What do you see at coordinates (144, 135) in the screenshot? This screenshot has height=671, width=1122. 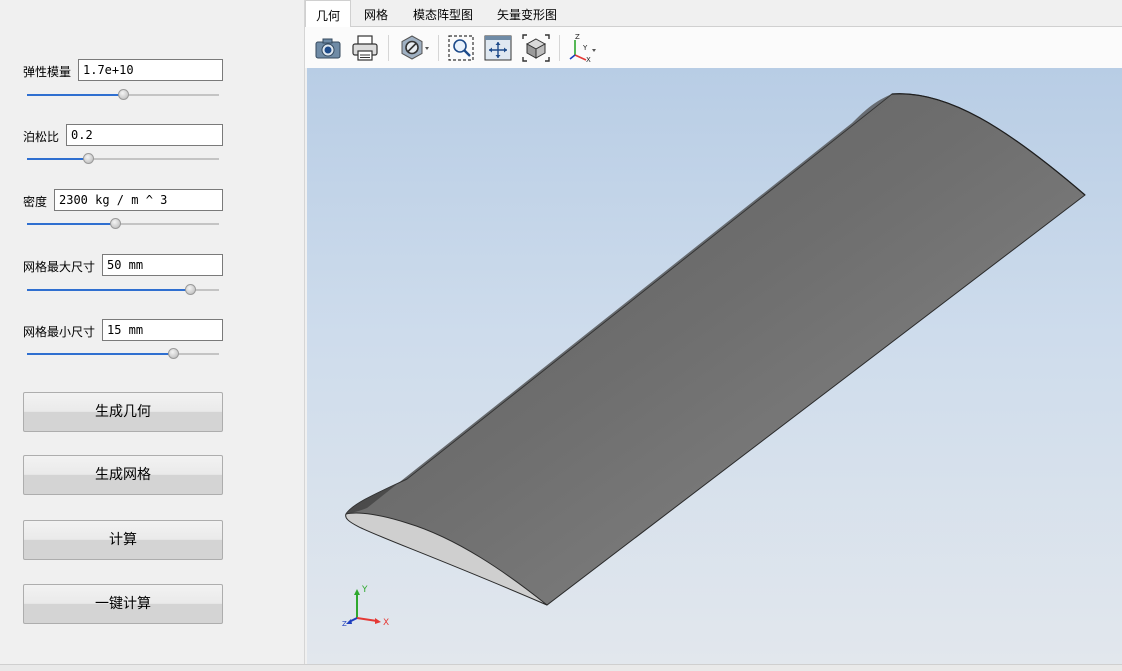 I see `poisson-ratio-input` at bounding box center [144, 135].